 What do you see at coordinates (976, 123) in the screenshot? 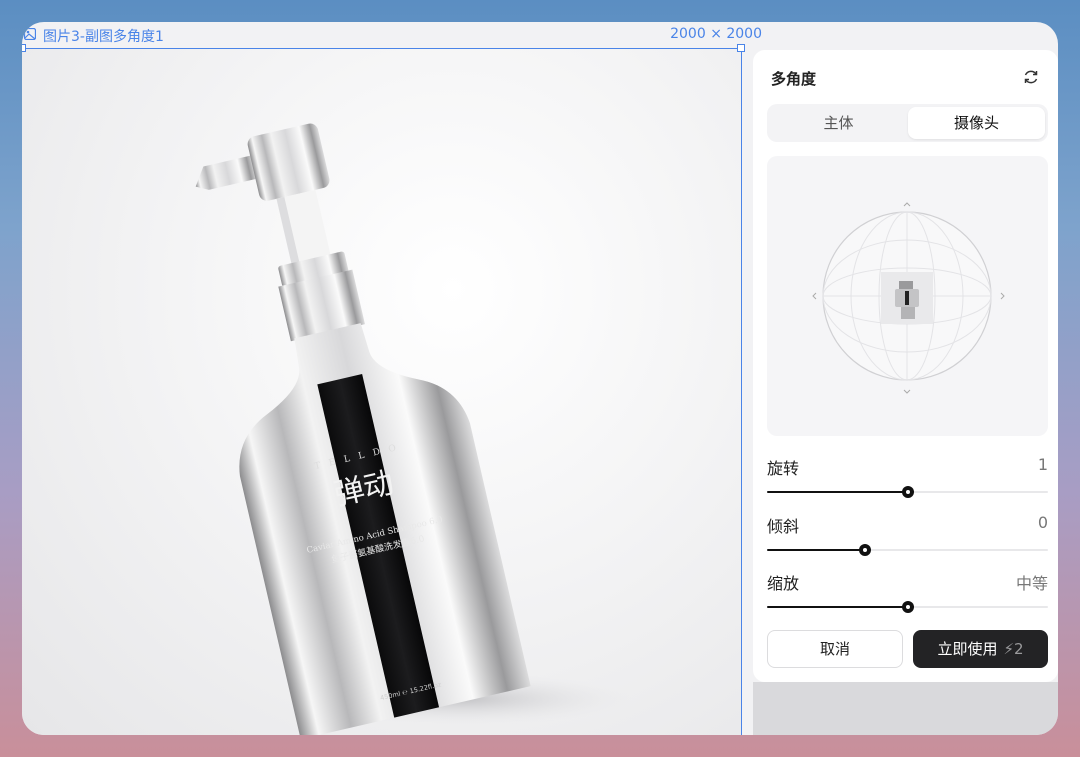
I see `tab-camera: 摄像头` at bounding box center [976, 123].